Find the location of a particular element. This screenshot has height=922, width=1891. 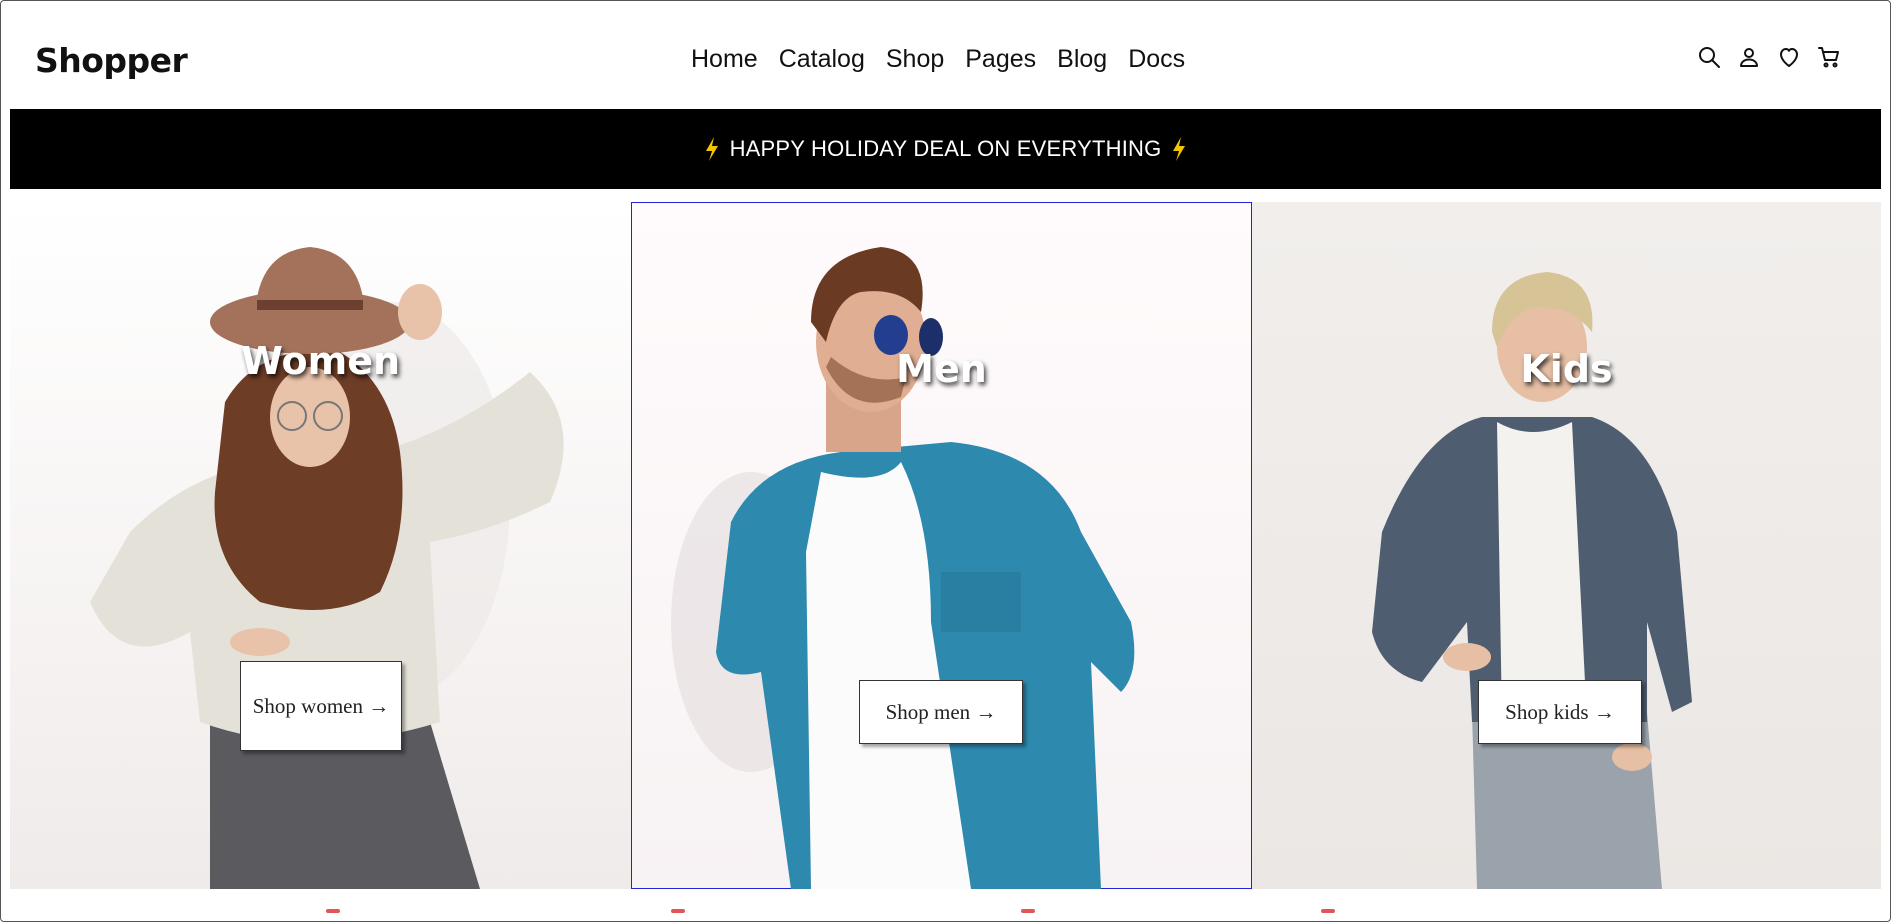

heart-icon is located at coordinates (1789, 57).